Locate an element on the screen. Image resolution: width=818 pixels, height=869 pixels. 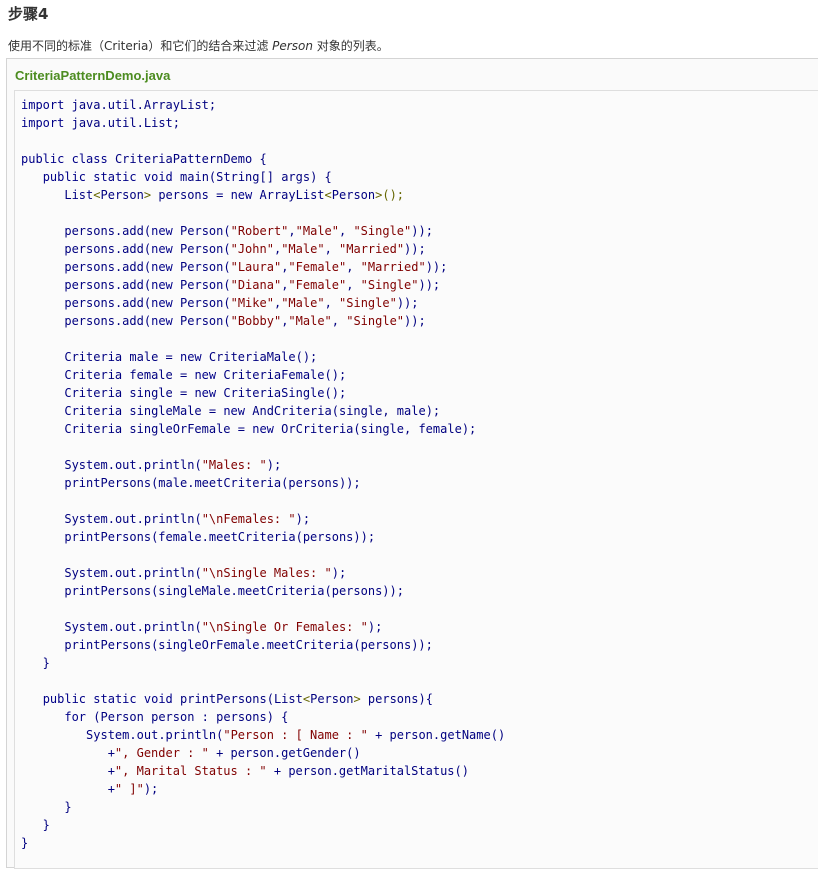
code-line: for (Person person : persons) { is located at coordinates (176, 717).